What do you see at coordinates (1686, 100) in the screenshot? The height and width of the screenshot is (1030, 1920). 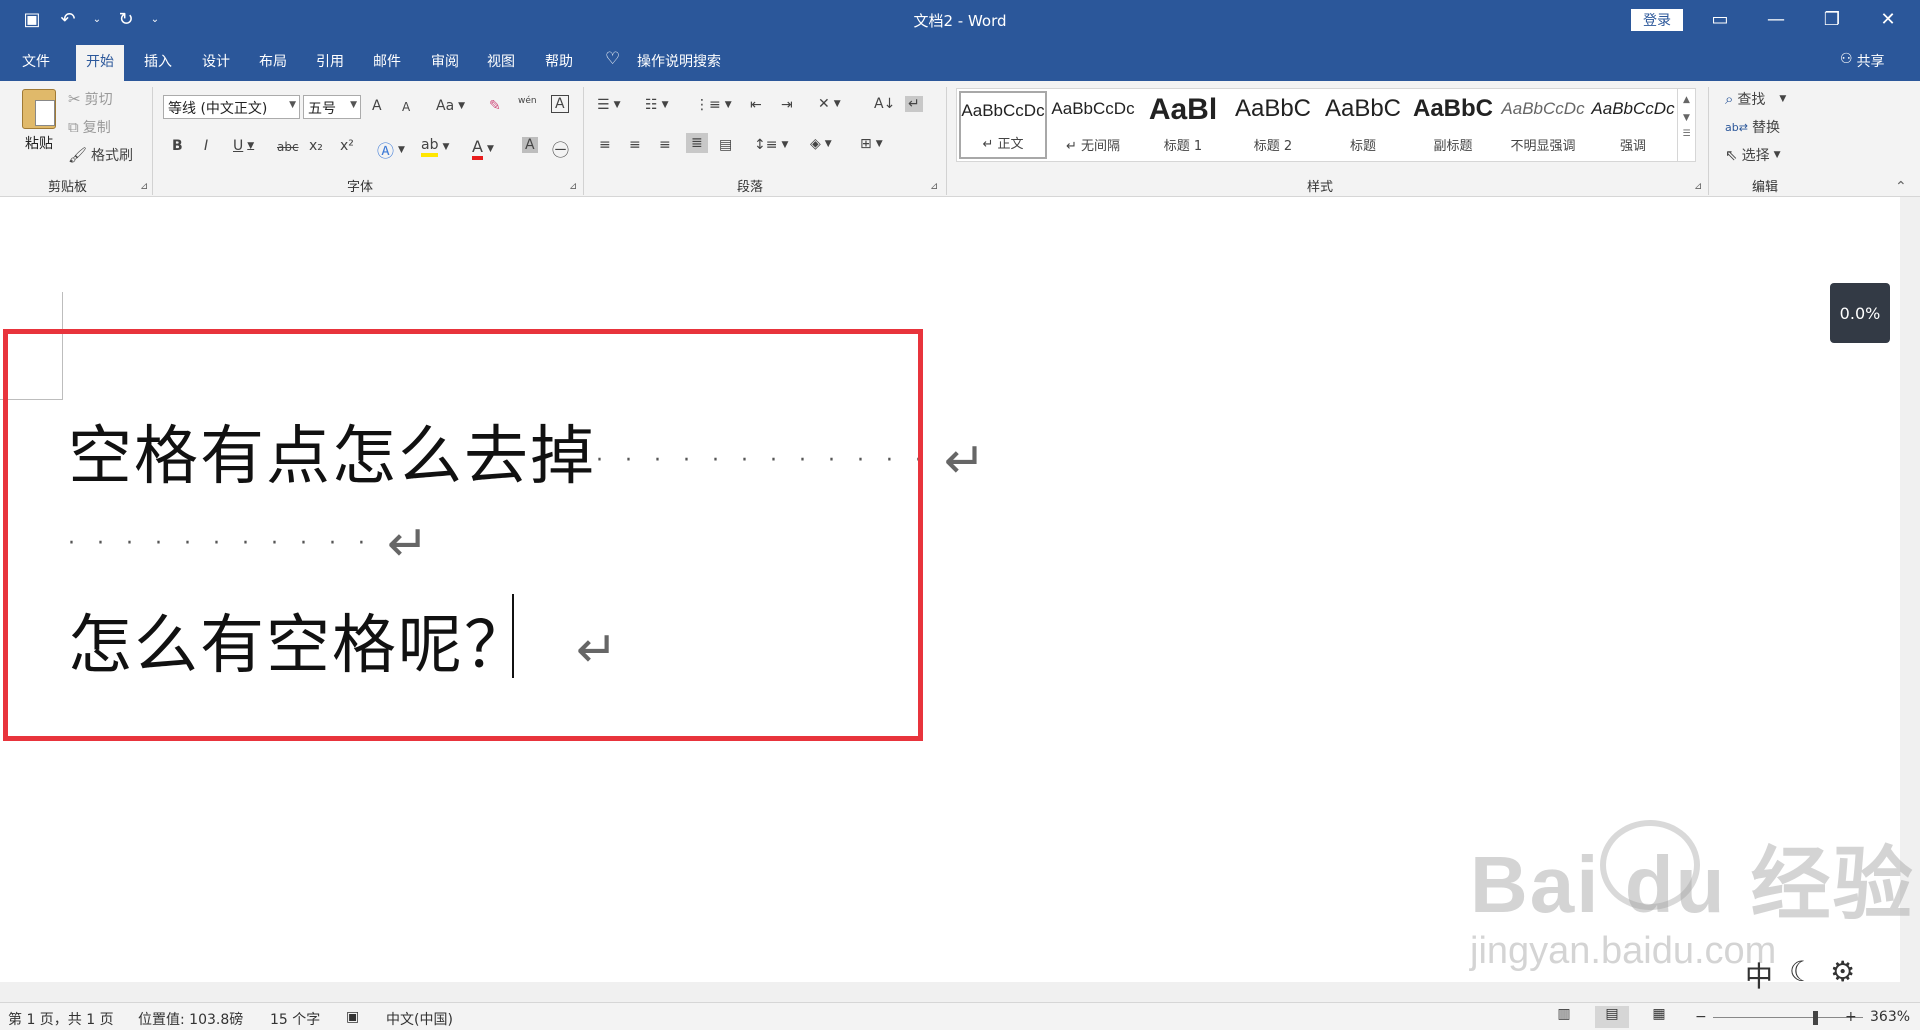 I see `scroll-up-icon: ▲` at bounding box center [1686, 100].